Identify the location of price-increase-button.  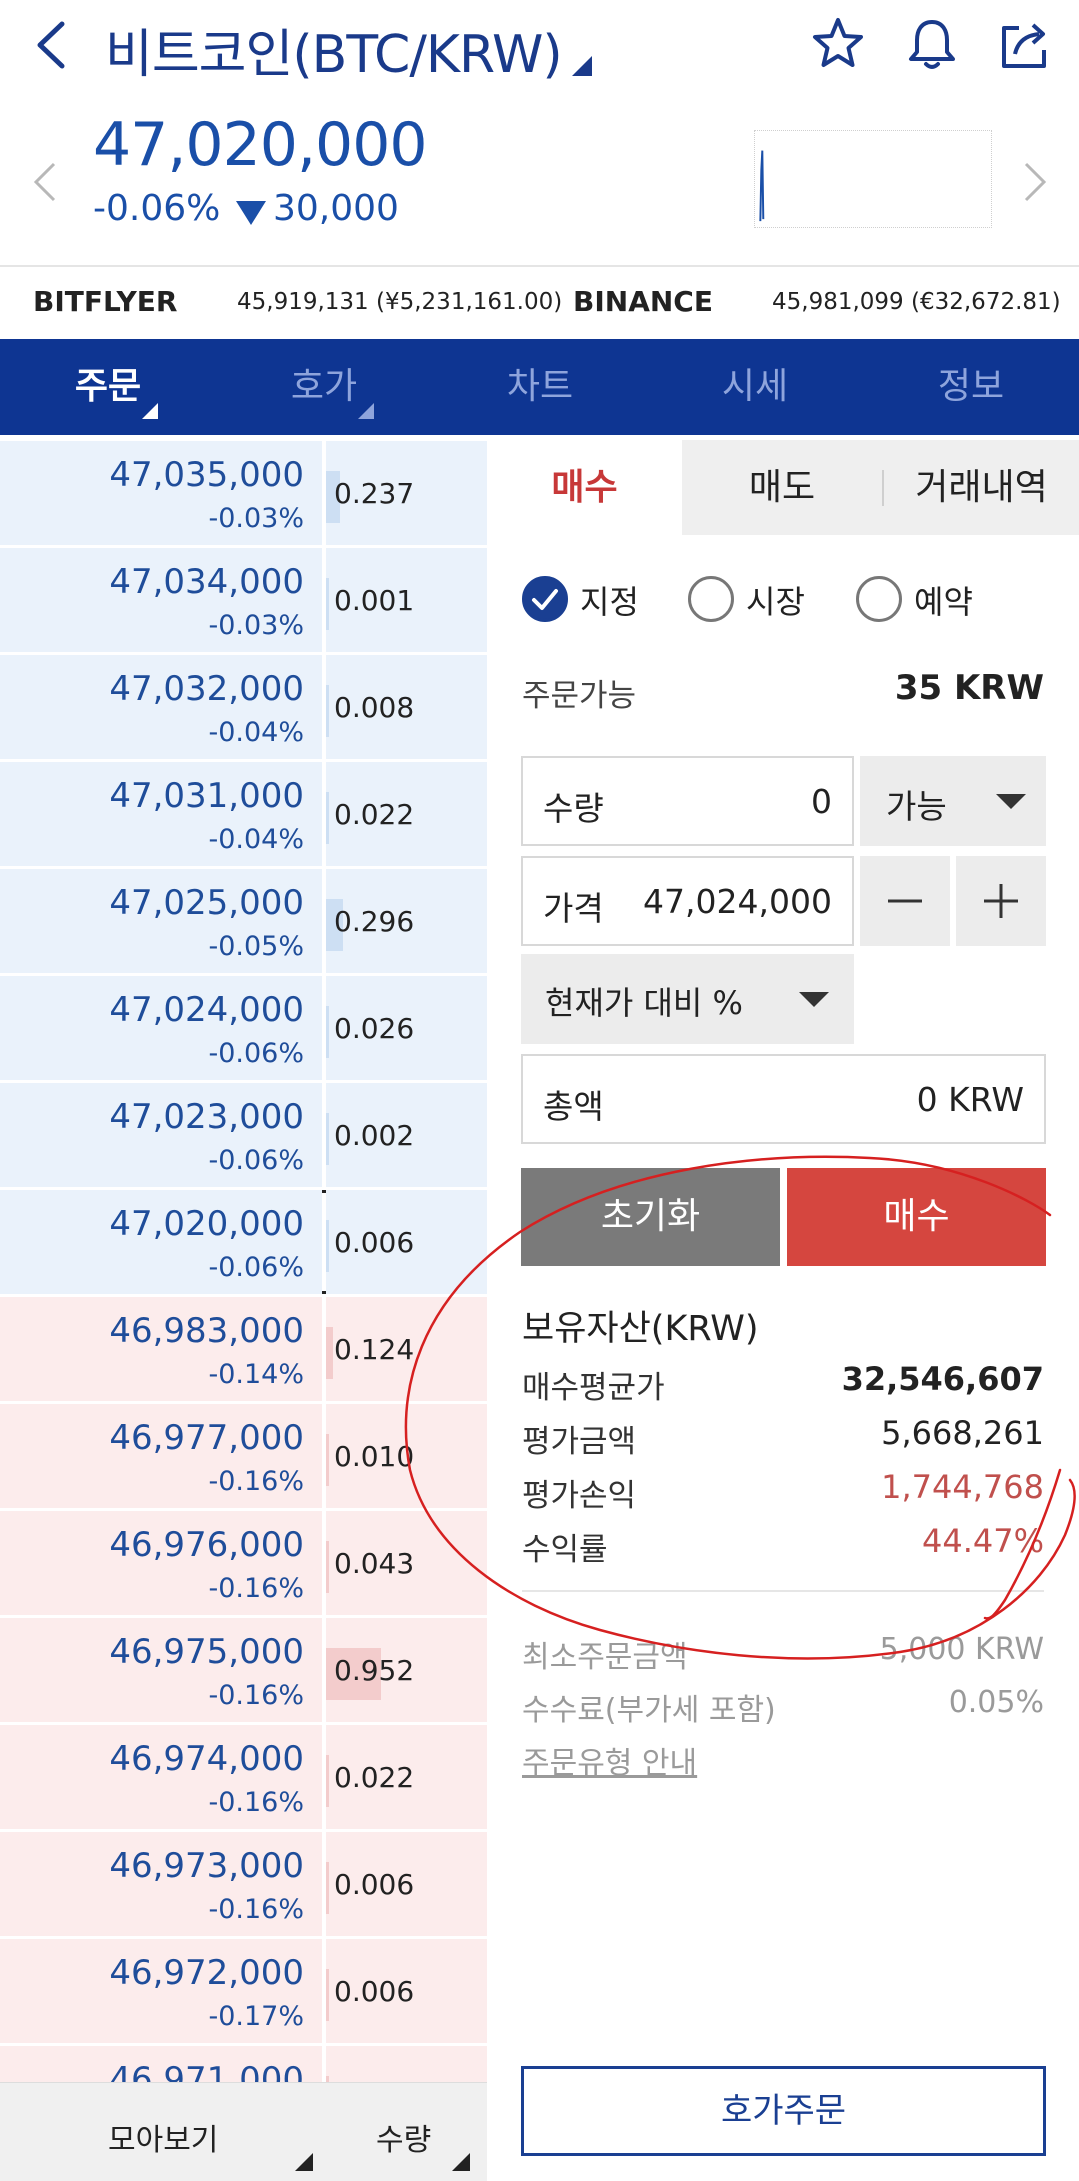
(1001, 901).